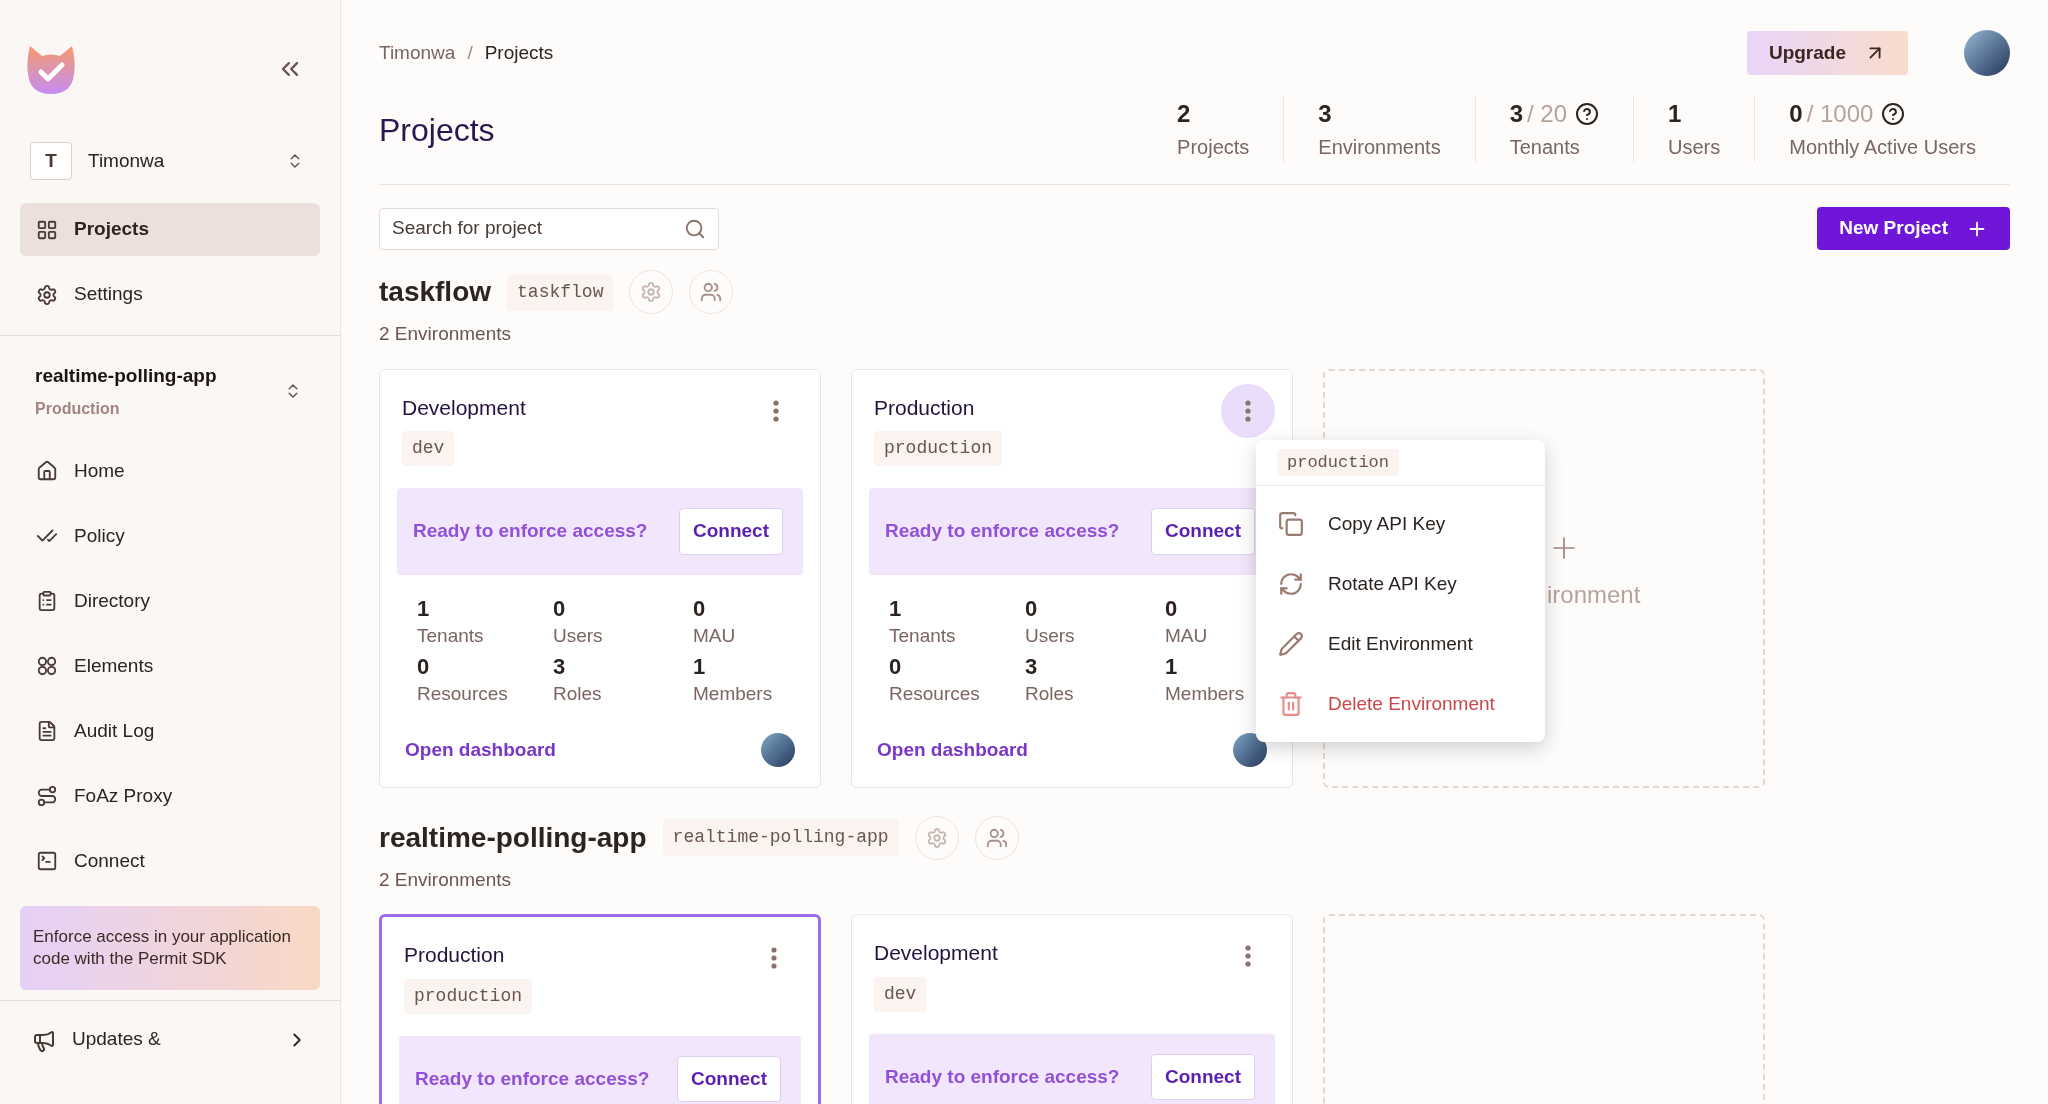 This screenshot has width=2048, height=1104. I want to click on org-name: Timonwa, so click(187, 161).